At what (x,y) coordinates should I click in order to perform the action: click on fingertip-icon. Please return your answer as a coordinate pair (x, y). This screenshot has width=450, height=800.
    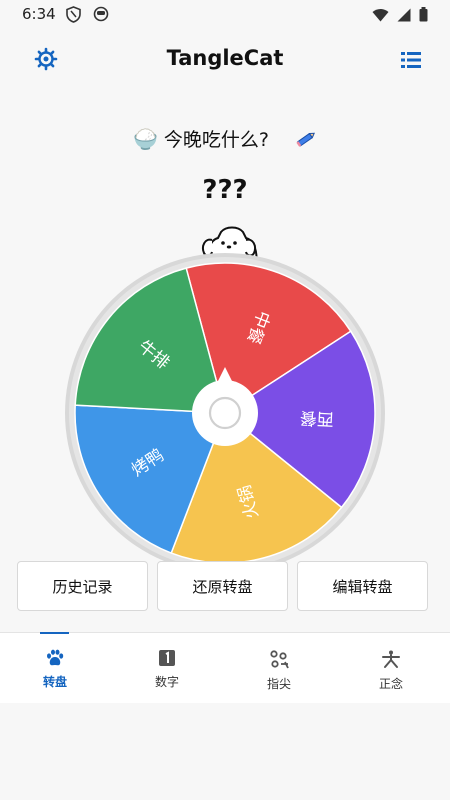
    Looking at the image, I should click on (279, 659).